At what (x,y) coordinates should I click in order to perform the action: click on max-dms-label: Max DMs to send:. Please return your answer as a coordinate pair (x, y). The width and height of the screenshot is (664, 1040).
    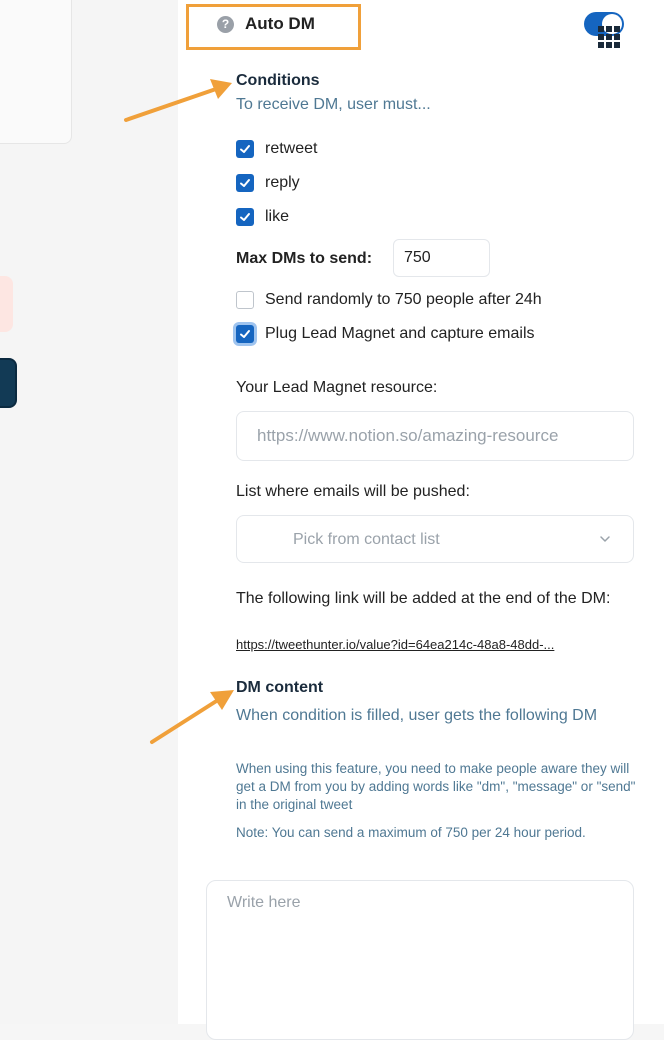
    Looking at the image, I should click on (304, 258).